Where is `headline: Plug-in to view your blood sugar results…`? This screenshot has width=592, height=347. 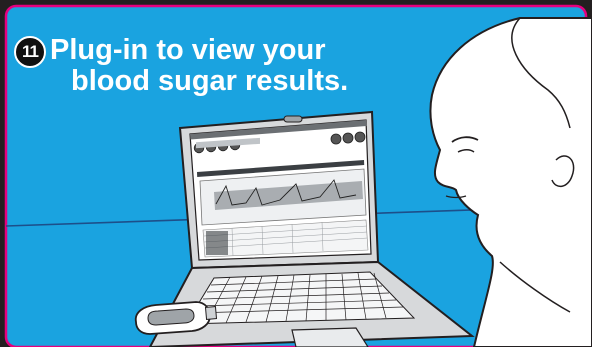
headline: Plug-in to view your blood sugar results… is located at coordinates (230, 66).